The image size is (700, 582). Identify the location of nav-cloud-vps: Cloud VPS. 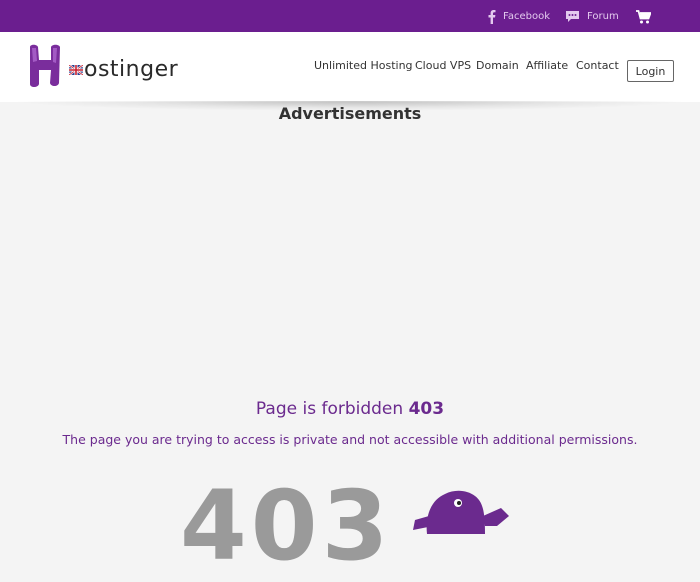
(443, 65).